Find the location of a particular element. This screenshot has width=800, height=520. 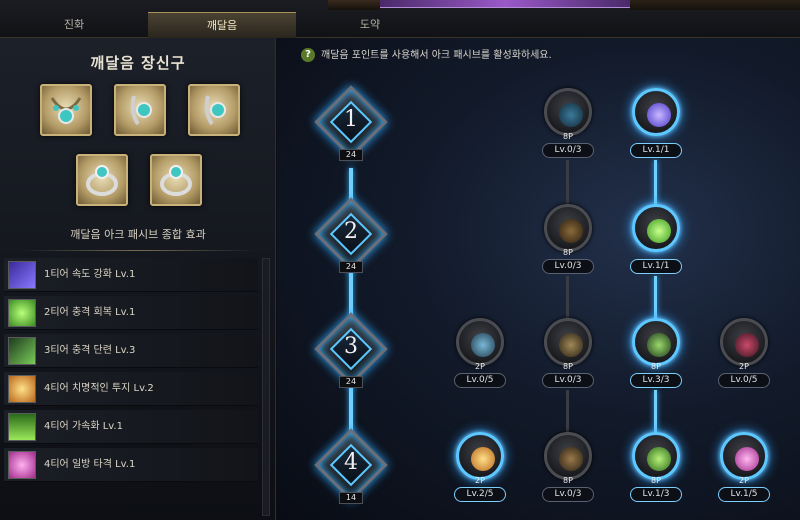

effect-item: 1티어 속도 강화 Lv.1 is located at coordinates (131, 275).